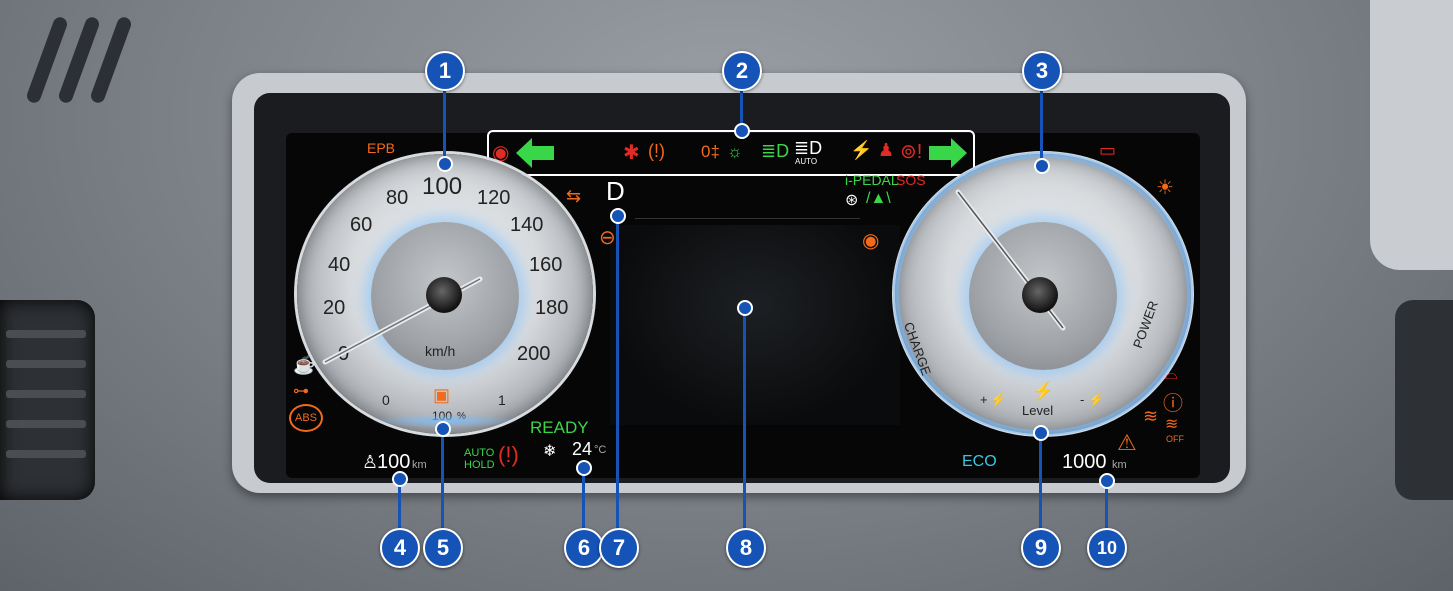  Describe the element at coordinates (1119, 465) in the screenshot. I see `odometer-unit: km` at that location.